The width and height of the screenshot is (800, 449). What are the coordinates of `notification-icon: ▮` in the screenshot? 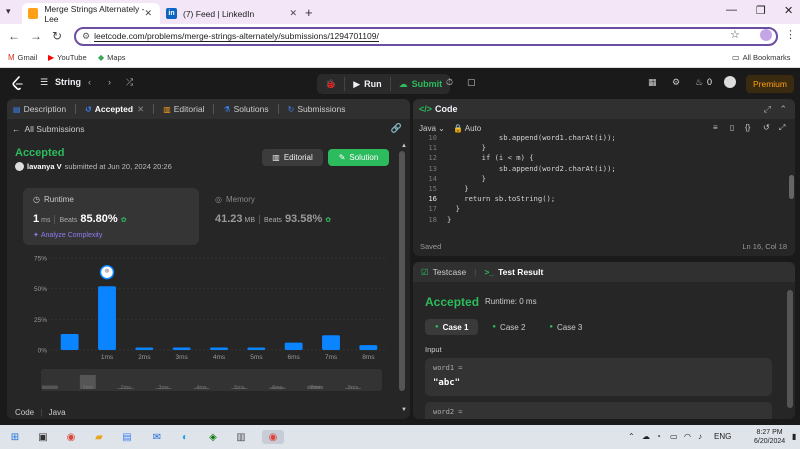 It's located at (794, 436).